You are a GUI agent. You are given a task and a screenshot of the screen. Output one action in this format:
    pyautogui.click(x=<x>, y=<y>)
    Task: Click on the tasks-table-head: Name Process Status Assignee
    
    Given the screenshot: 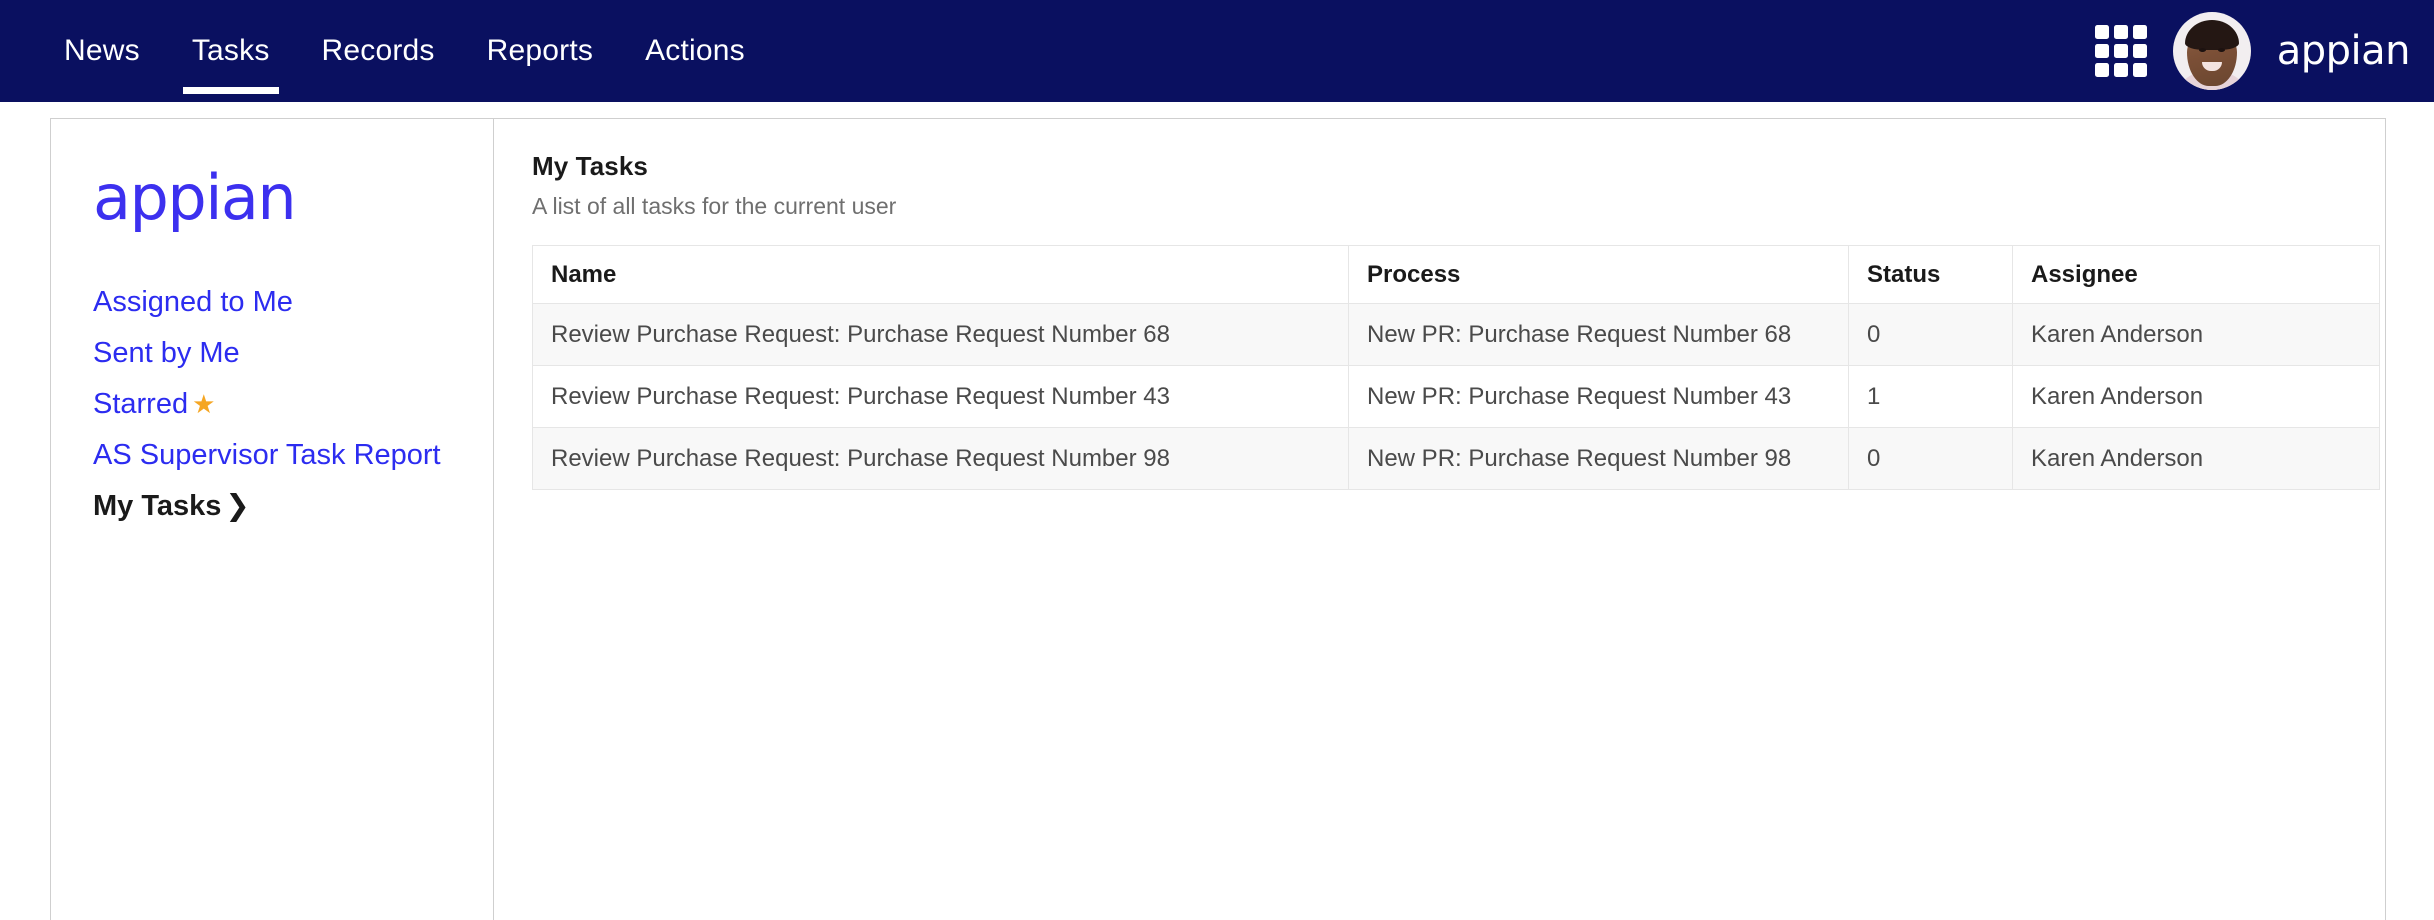 What is the action you would take?
    pyautogui.click(x=1456, y=274)
    